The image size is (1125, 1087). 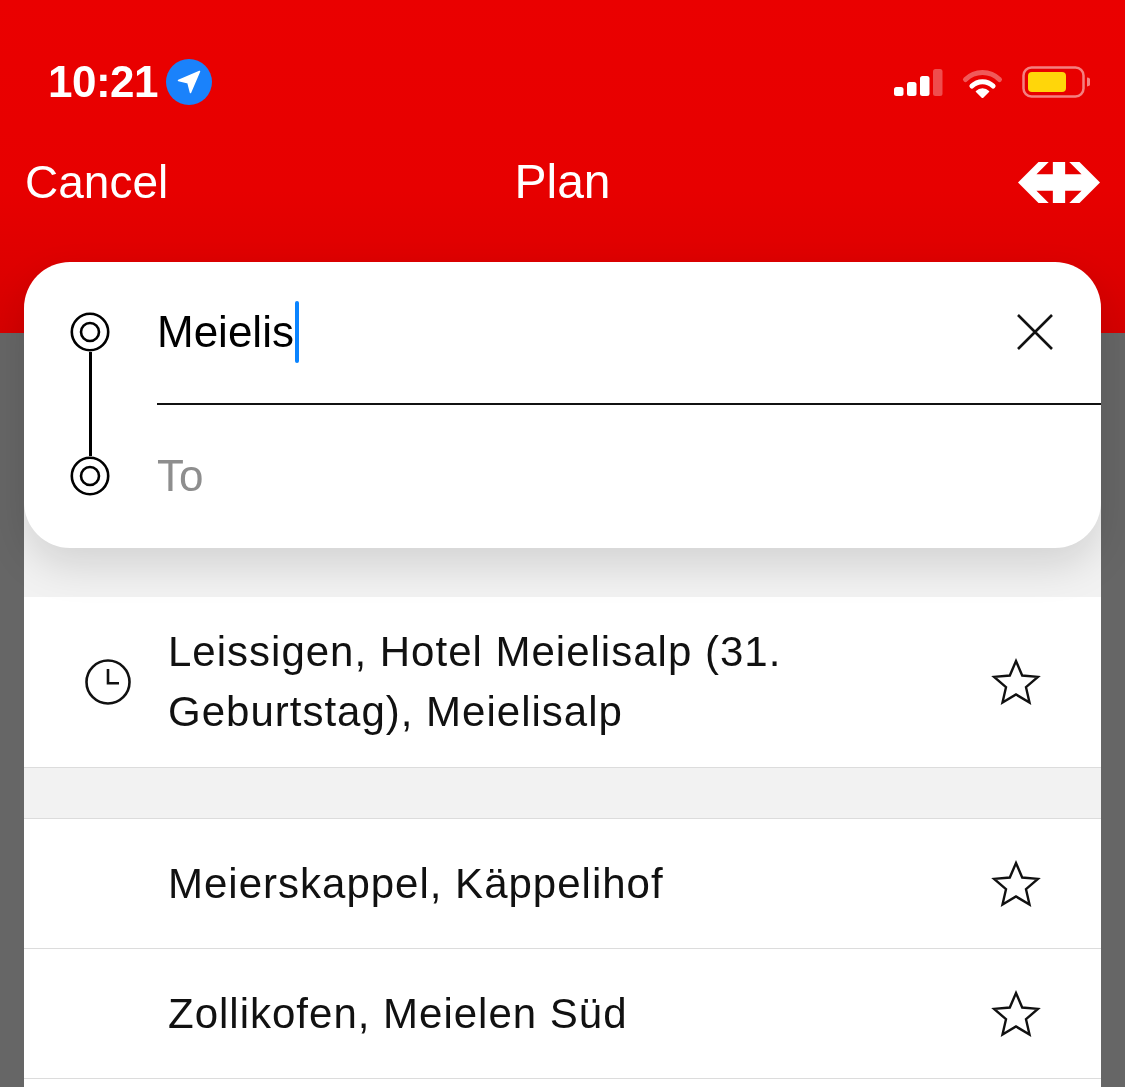 What do you see at coordinates (398, 1013) in the screenshot?
I see `place-name: Zollikofen, Meielen Süd` at bounding box center [398, 1013].